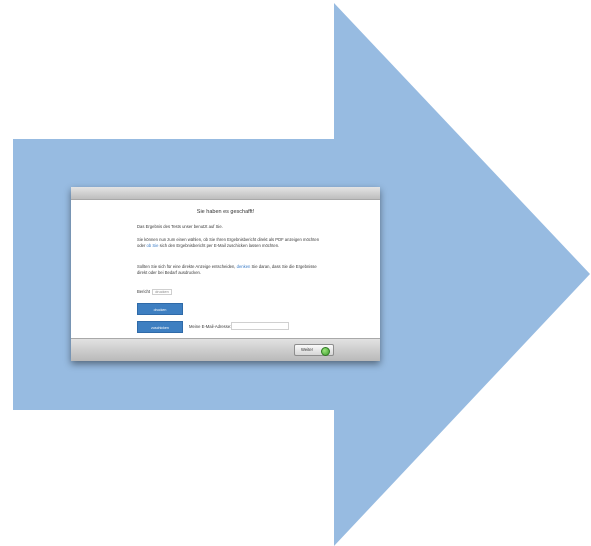  I want to click on email-label: Meine E-Mail-Adresse:, so click(210, 326).